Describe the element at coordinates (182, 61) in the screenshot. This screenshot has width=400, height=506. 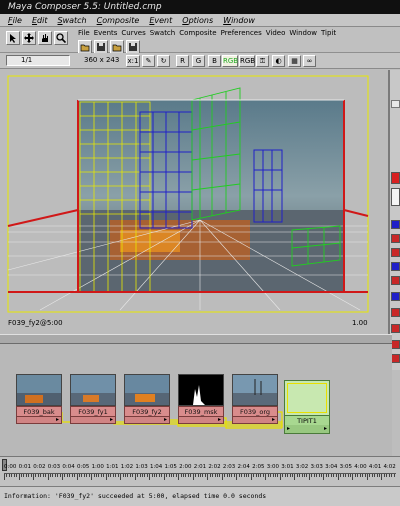
I see `channel-r-button: R` at that location.